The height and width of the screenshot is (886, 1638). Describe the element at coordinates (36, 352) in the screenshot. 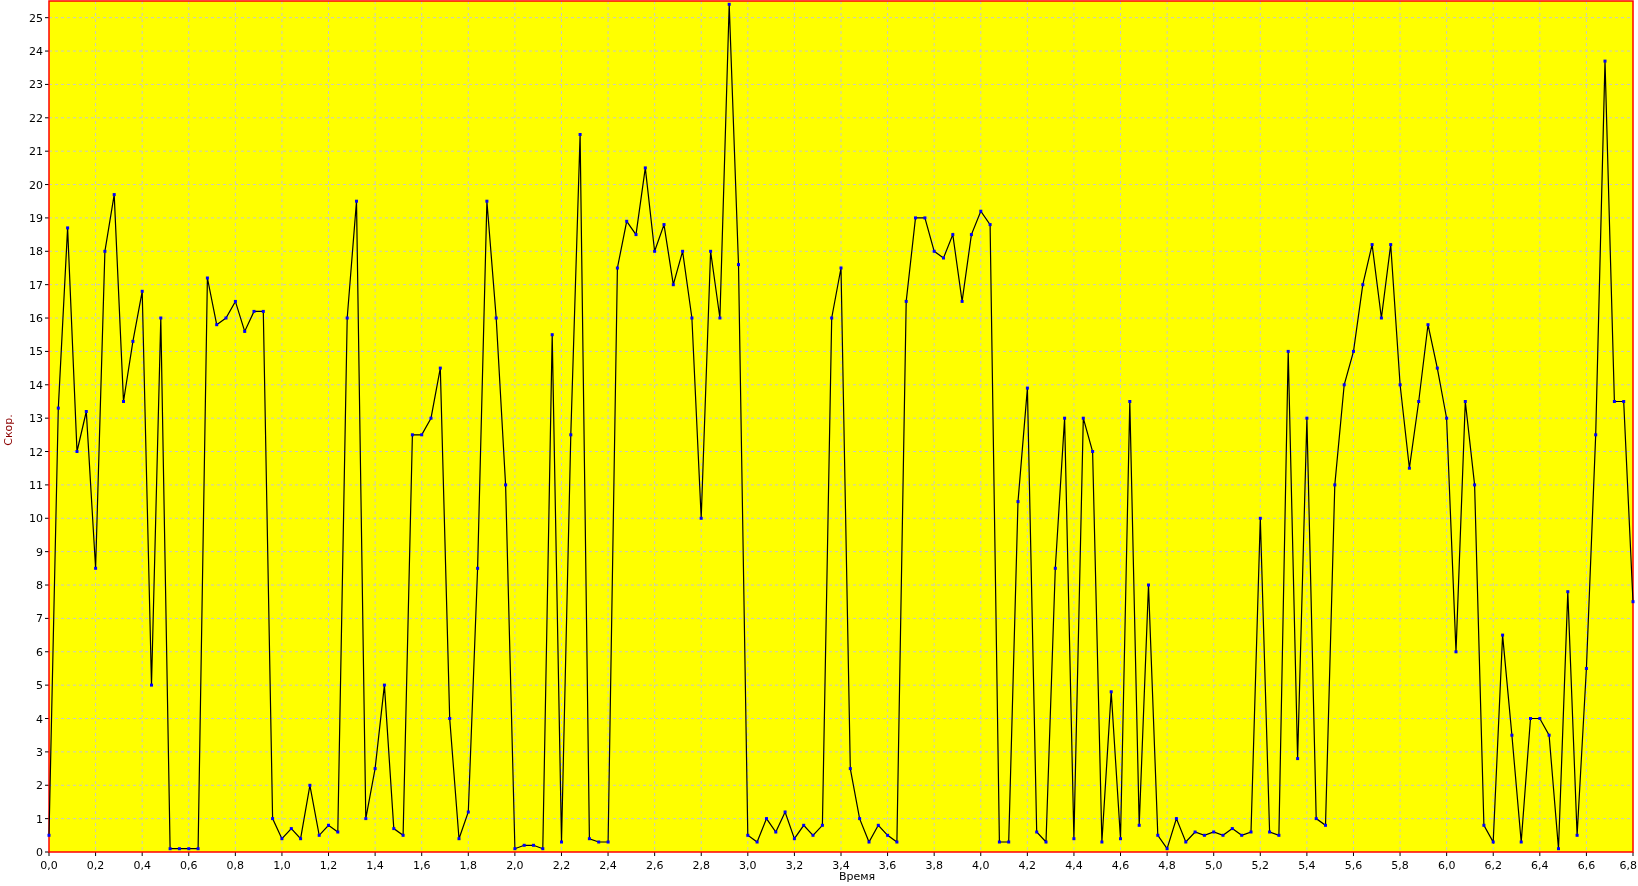

I see `y-tick-label: 15` at that location.